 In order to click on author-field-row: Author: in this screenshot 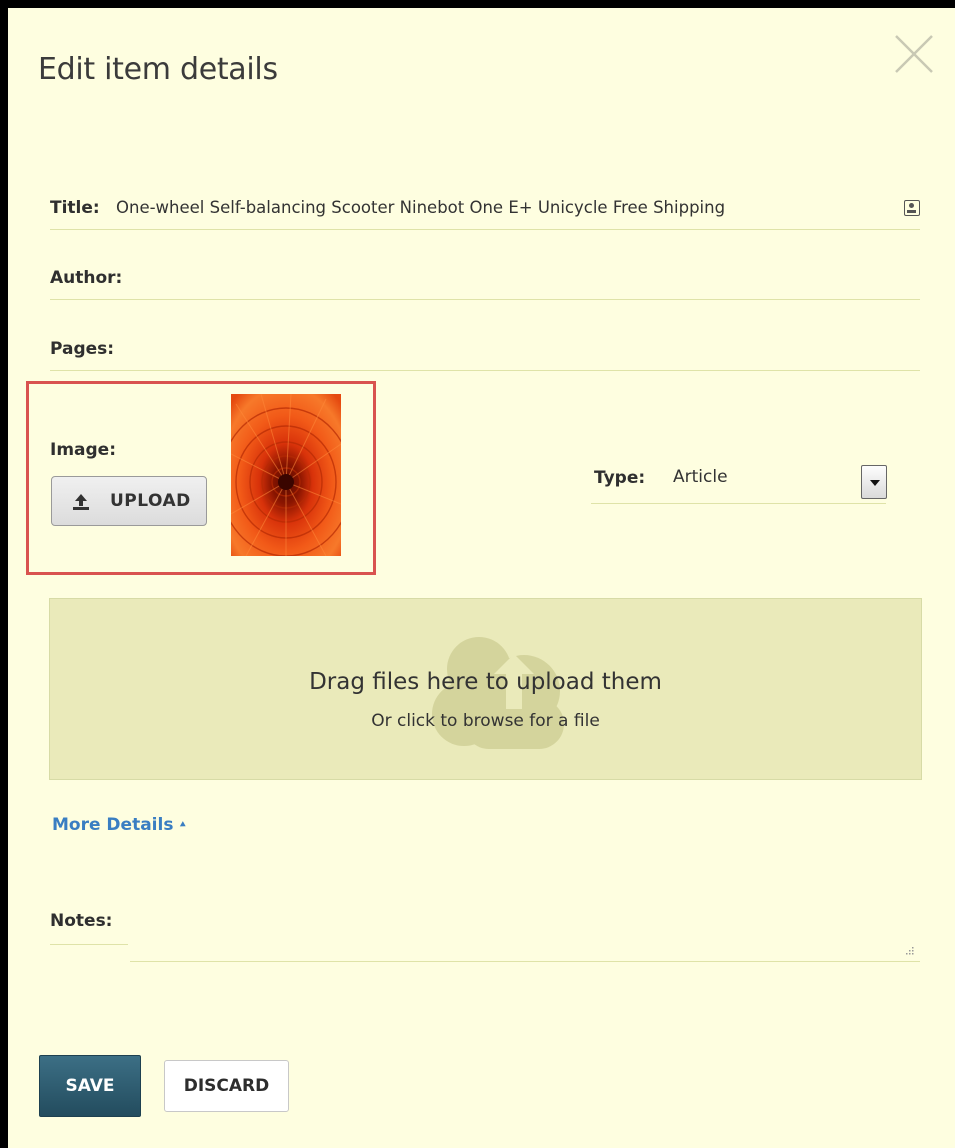, I will do `click(485, 280)`.